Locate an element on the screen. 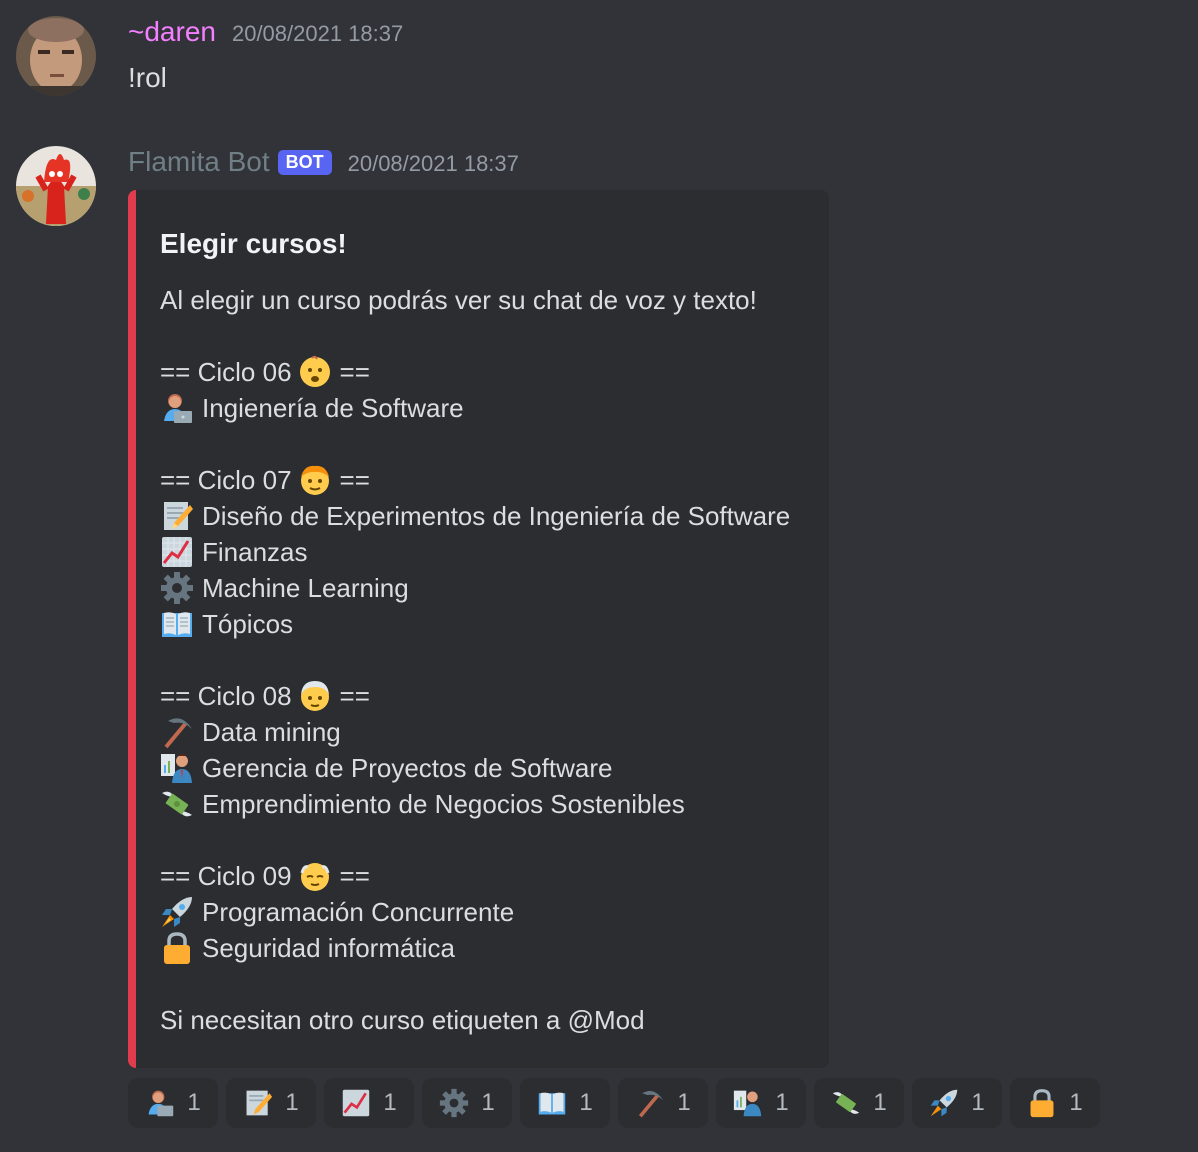  course-item: Tópicos is located at coordinates (490, 624).